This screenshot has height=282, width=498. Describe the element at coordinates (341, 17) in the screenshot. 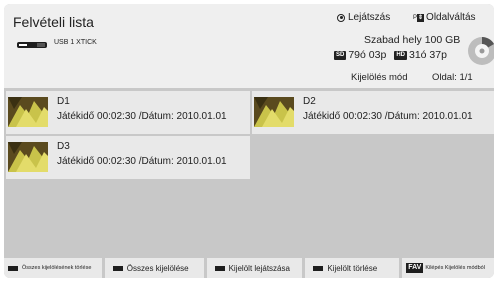

I see `radio-selected-icon` at that location.